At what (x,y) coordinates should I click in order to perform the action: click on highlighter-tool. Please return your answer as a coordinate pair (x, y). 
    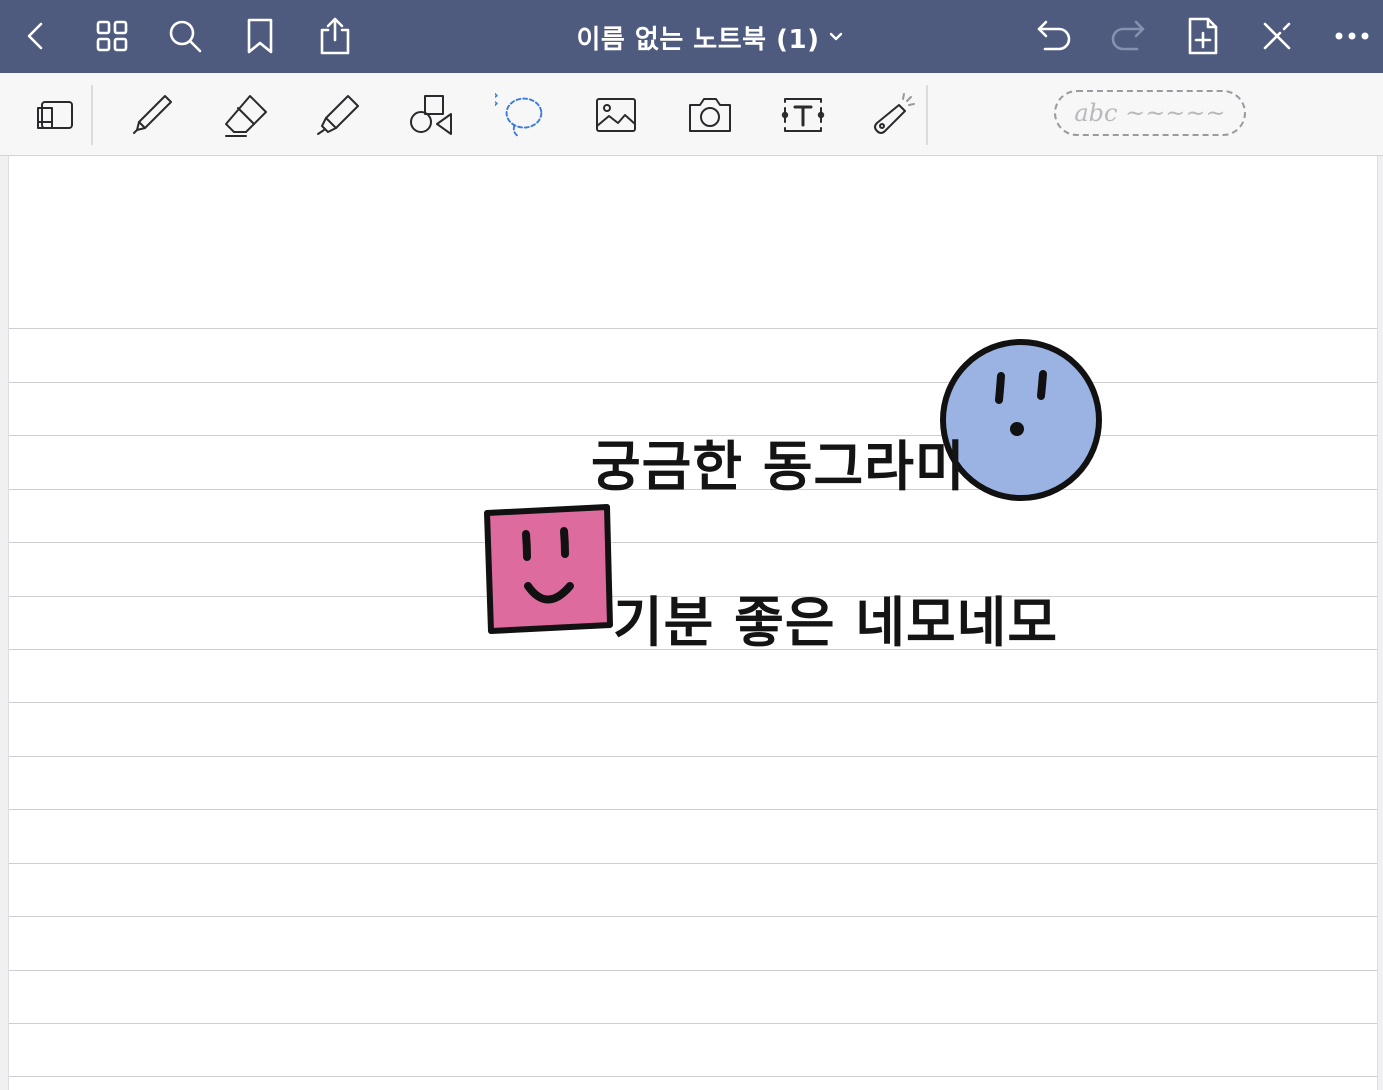
    Looking at the image, I should click on (338, 115).